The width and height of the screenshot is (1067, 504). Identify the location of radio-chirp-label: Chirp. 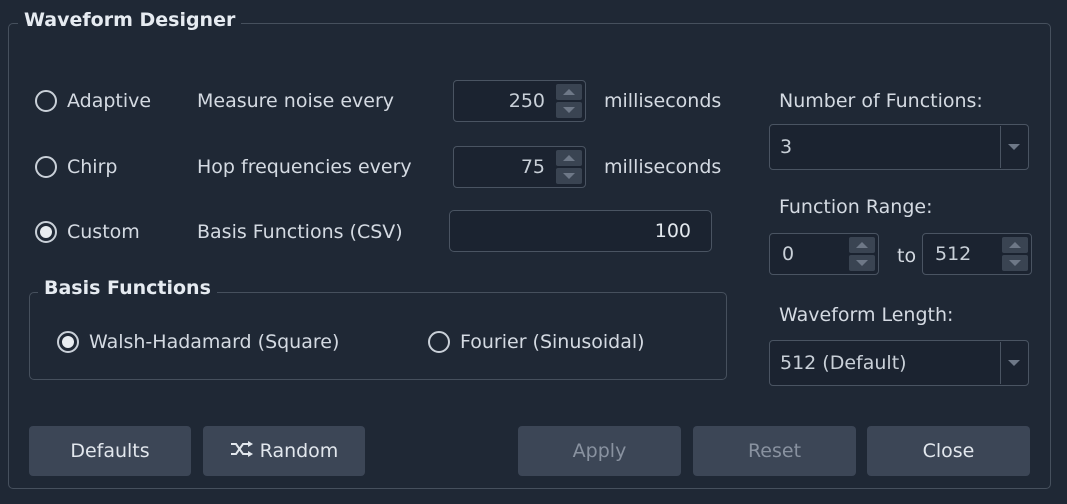
(92, 167).